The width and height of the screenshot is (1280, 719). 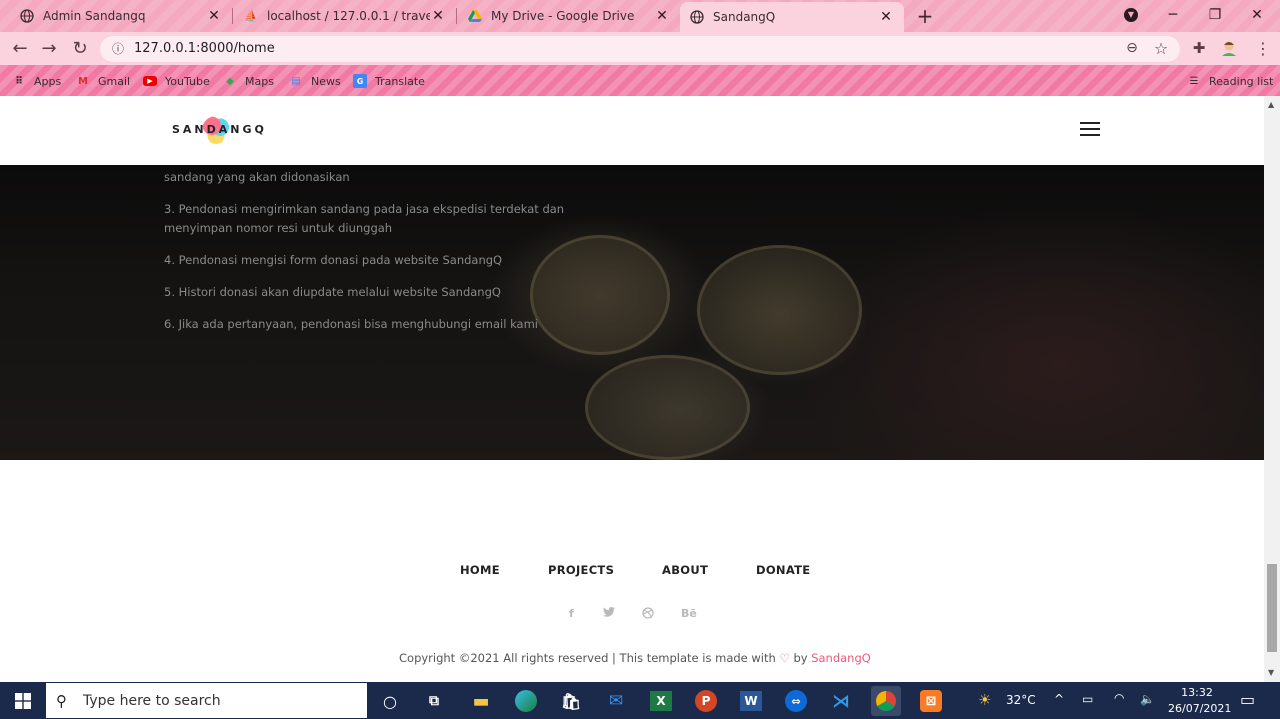 I want to click on profile-avatar, so click(x=1229, y=48).